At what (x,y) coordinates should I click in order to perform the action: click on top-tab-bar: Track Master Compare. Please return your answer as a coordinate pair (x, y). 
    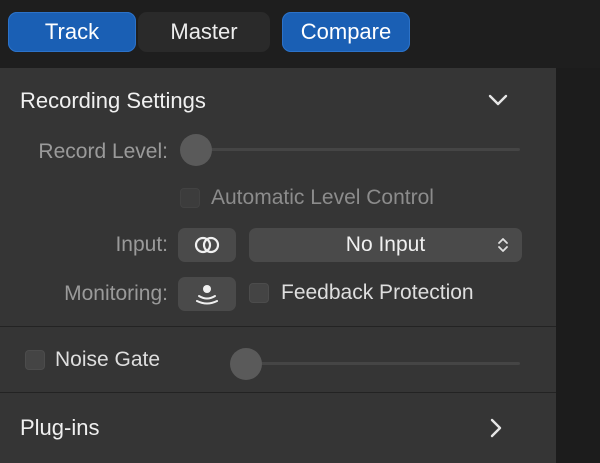
    Looking at the image, I should click on (300, 34).